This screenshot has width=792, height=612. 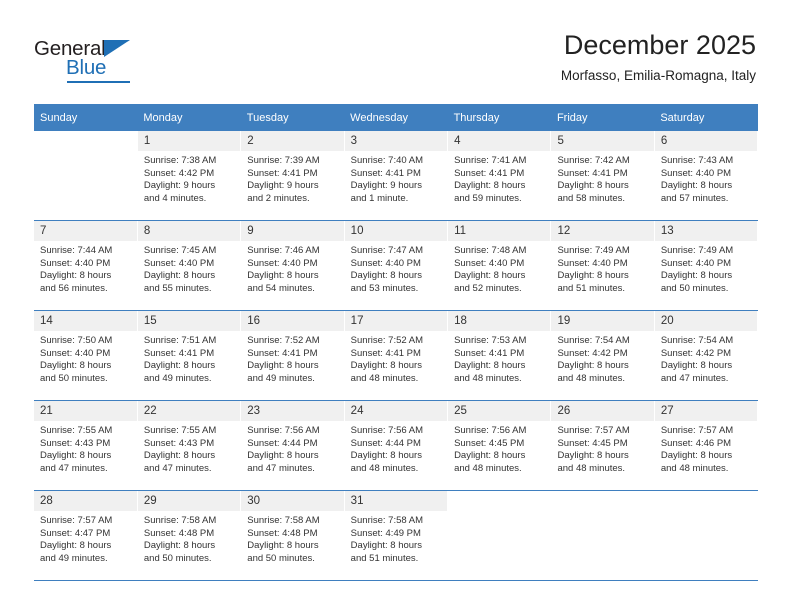 What do you see at coordinates (86, 67) in the screenshot?
I see `logo-text-blue: Blue` at bounding box center [86, 67].